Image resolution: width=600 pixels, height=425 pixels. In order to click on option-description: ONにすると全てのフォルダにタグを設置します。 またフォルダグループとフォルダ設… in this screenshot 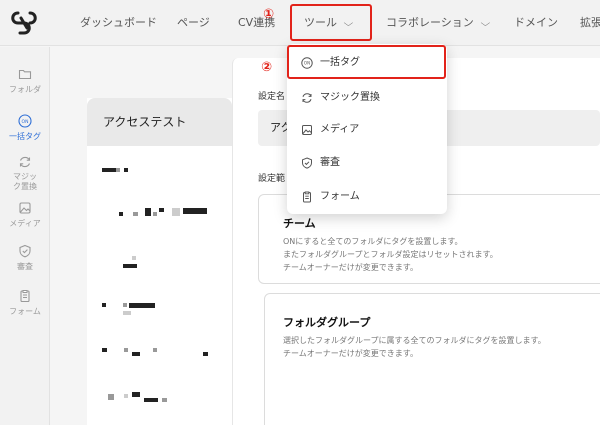, I will do `click(441, 254)`.